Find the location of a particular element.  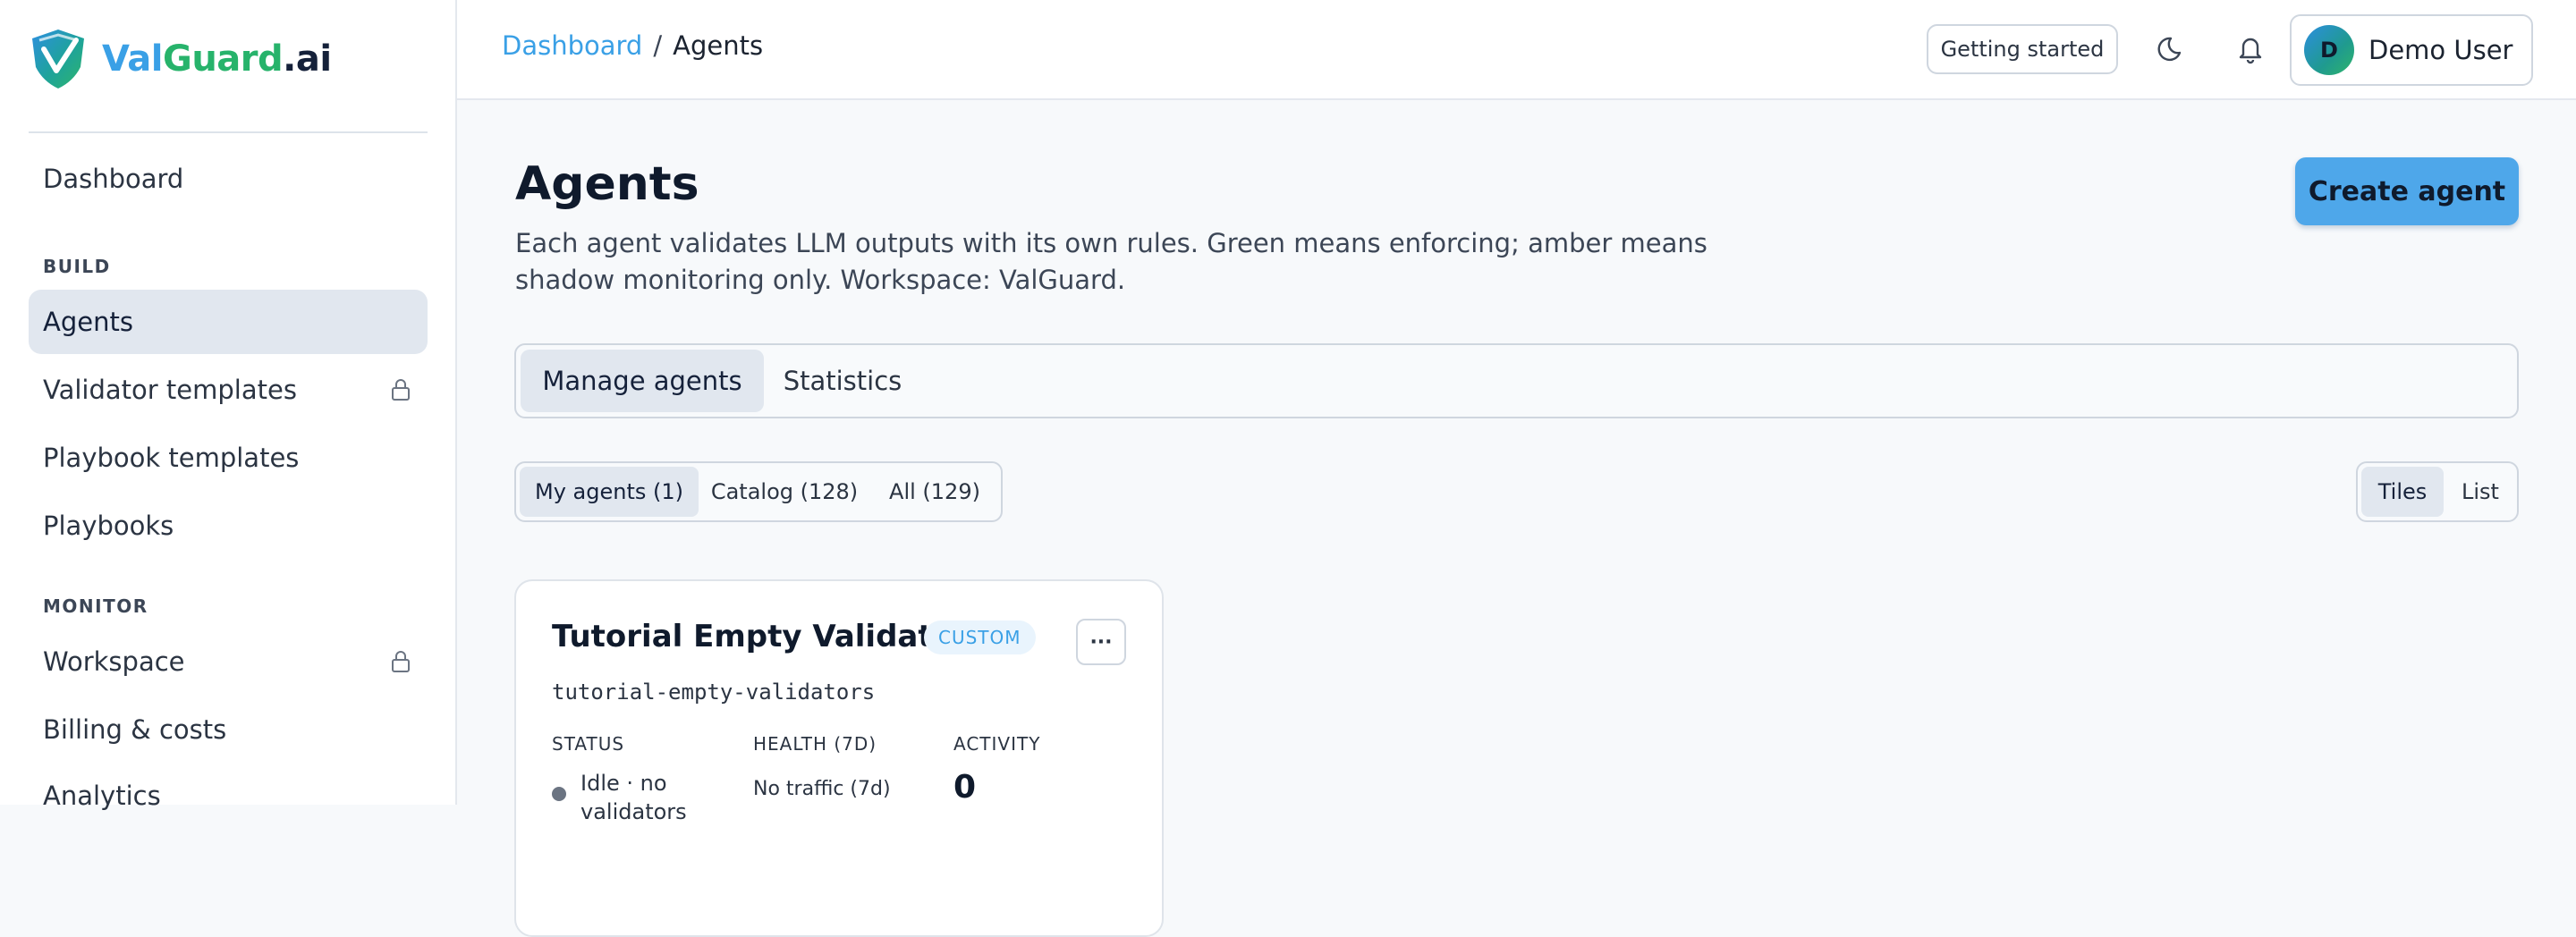

agent-type-badge: CUSTOM is located at coordinates (980, 637).